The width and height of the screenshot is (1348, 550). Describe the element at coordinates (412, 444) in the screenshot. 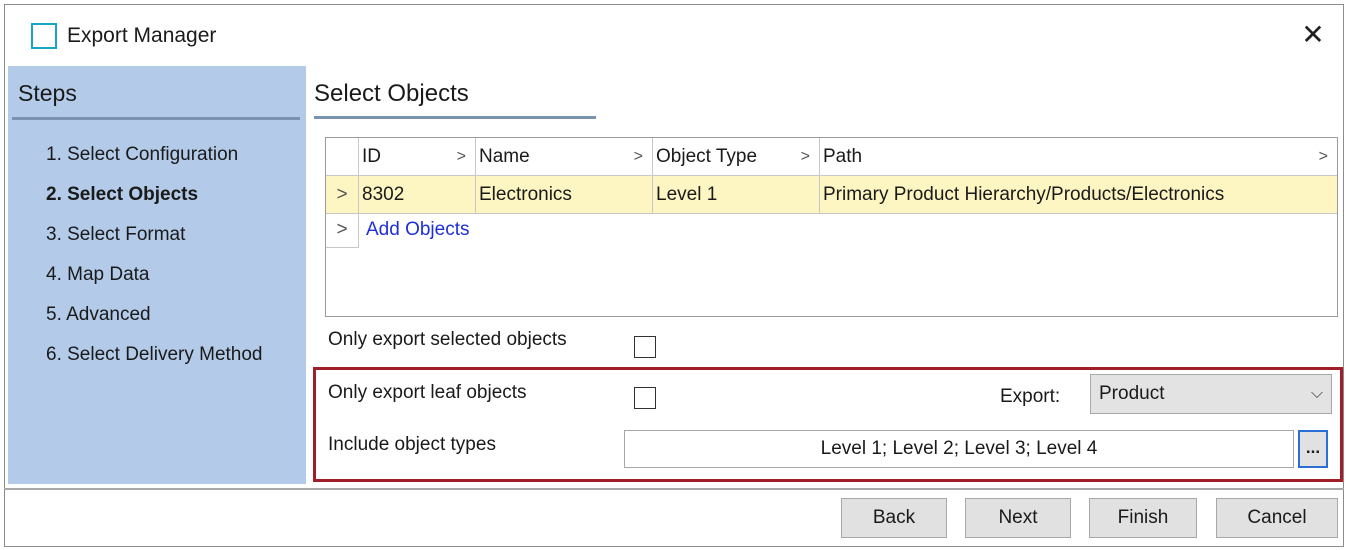

I see `include-types-label: Include object types` at that location.